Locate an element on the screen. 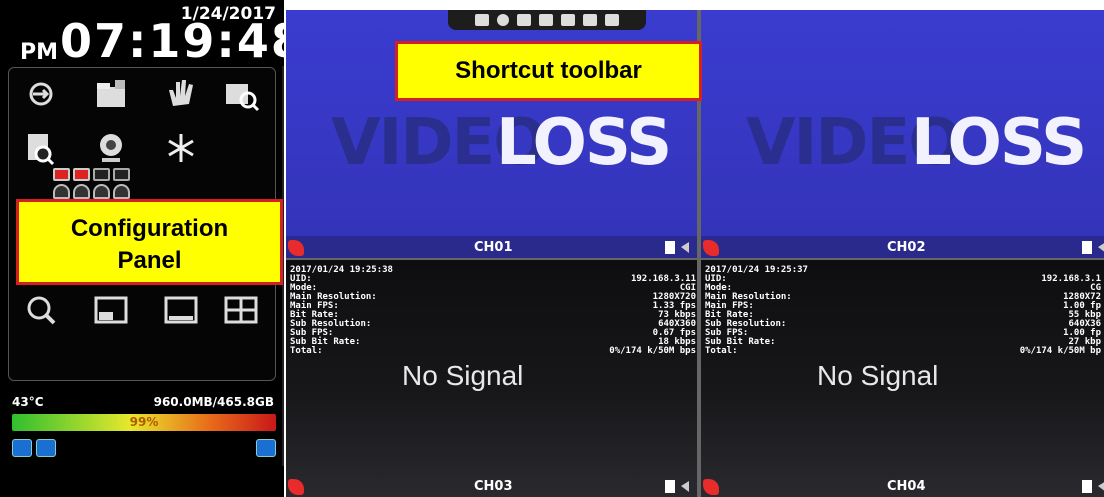 This screenshot has height=497, width=1104. monitor-icon is located at coordinates (524, 20).